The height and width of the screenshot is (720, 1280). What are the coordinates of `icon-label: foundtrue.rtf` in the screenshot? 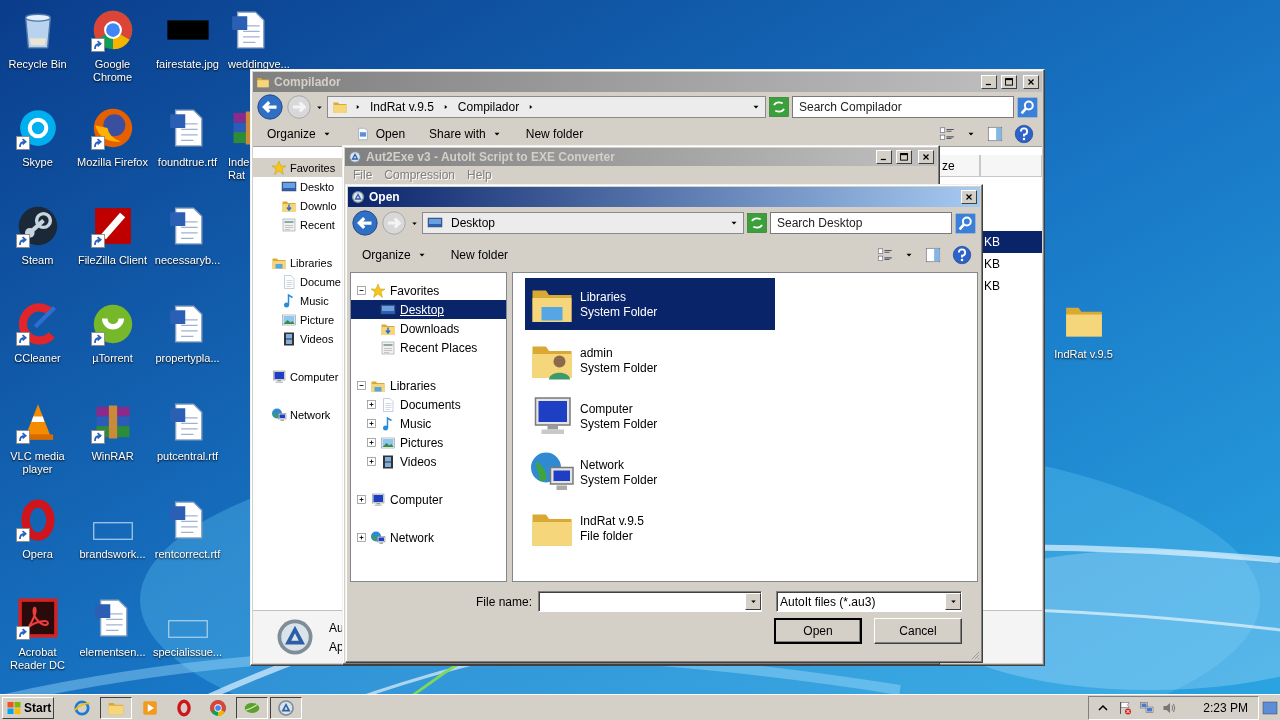 It's located at (187, 162).